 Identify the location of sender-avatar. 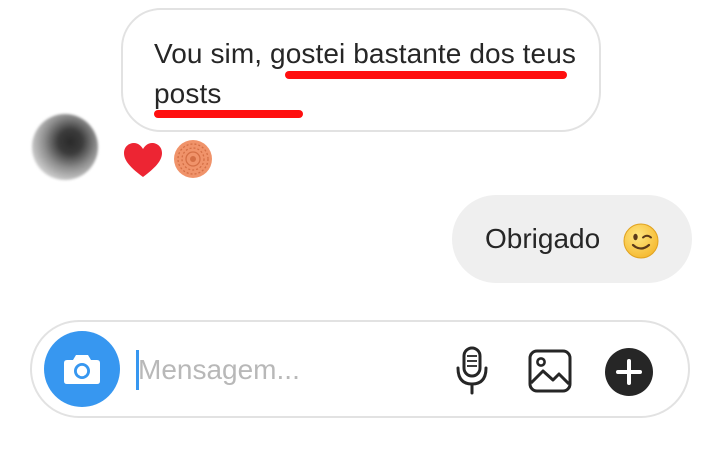
(65, 147).